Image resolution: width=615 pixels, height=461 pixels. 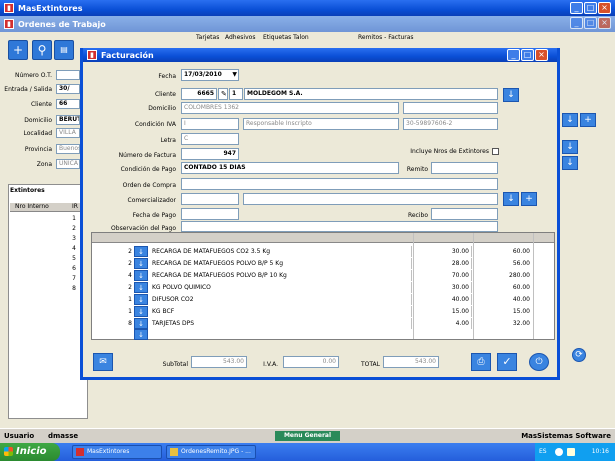 What do you see at coordinates (68, 133) in the screenshot?
I see `localidad-field: VILLA` at bounding box center [68, 133].